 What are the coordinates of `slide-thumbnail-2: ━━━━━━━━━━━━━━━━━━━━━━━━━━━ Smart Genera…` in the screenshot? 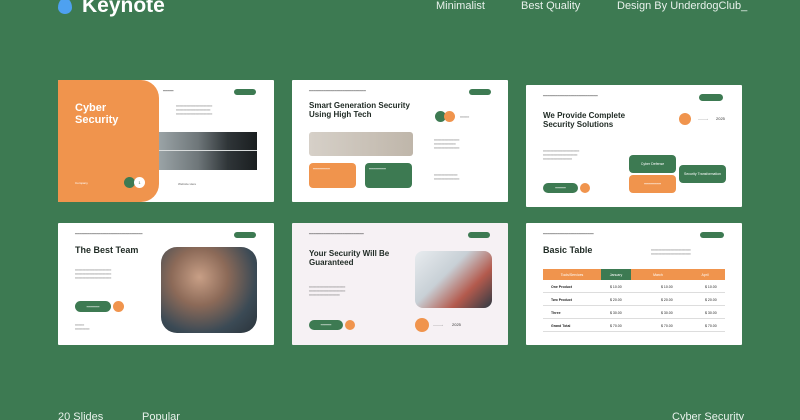 It's located at (400, 141).